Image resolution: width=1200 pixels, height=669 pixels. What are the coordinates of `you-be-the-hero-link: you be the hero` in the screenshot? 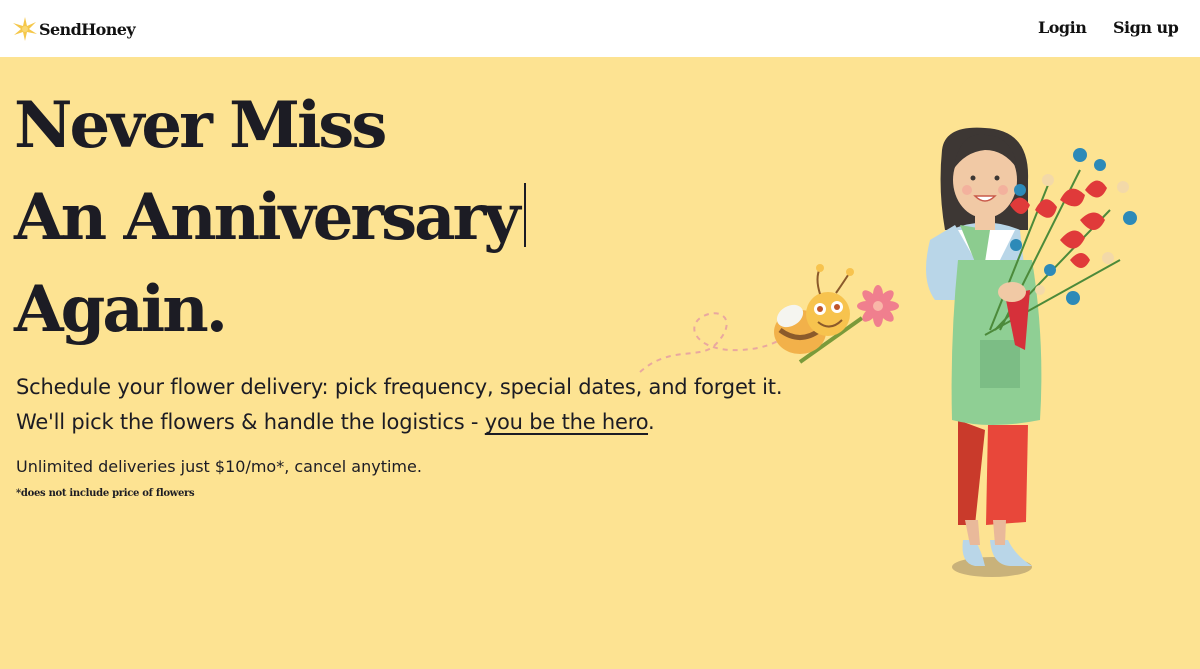 It's located at (566, 422).